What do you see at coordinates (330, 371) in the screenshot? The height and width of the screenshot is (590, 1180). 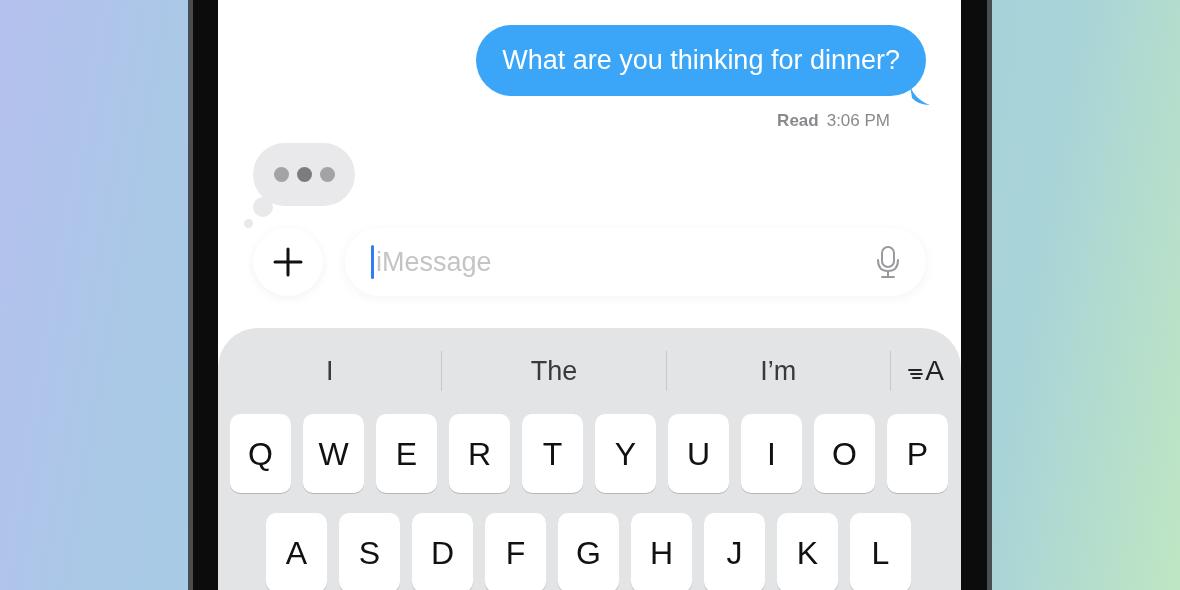 I see `suggestion: I` at bounding box center [330, 371].